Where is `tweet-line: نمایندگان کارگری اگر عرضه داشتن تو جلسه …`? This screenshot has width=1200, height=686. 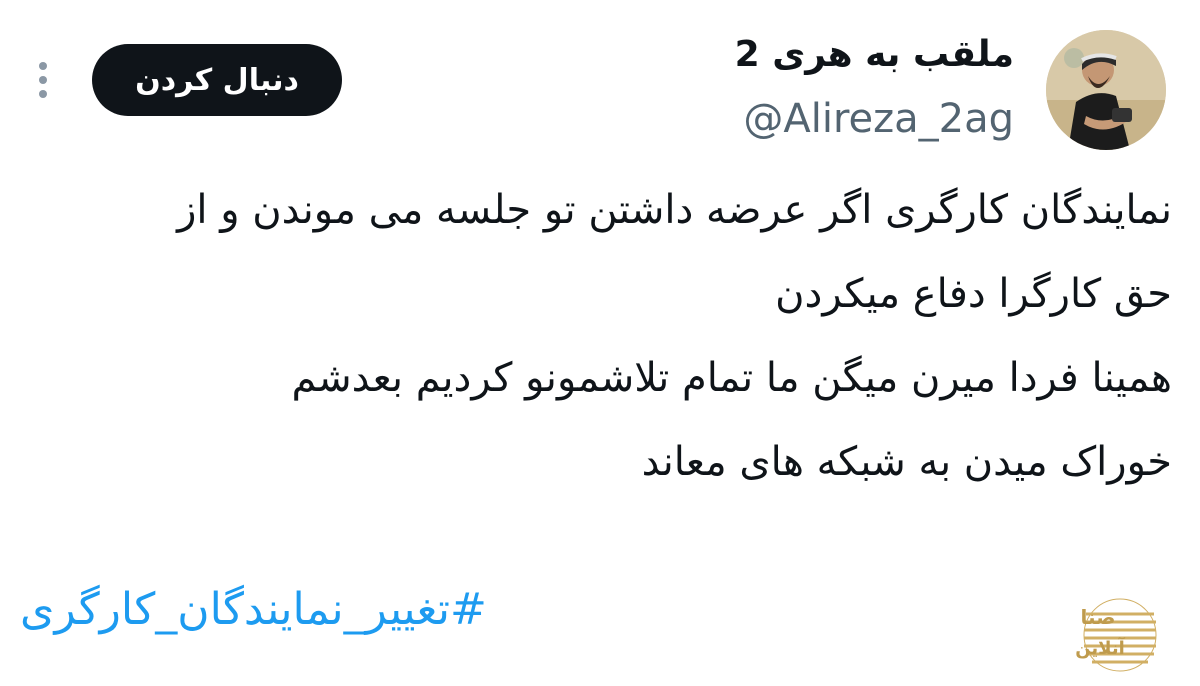 tweet-line: نمایندگان کارگری اگر عرضه داشتن تو جلسه … is located at coordinates (674, 210).